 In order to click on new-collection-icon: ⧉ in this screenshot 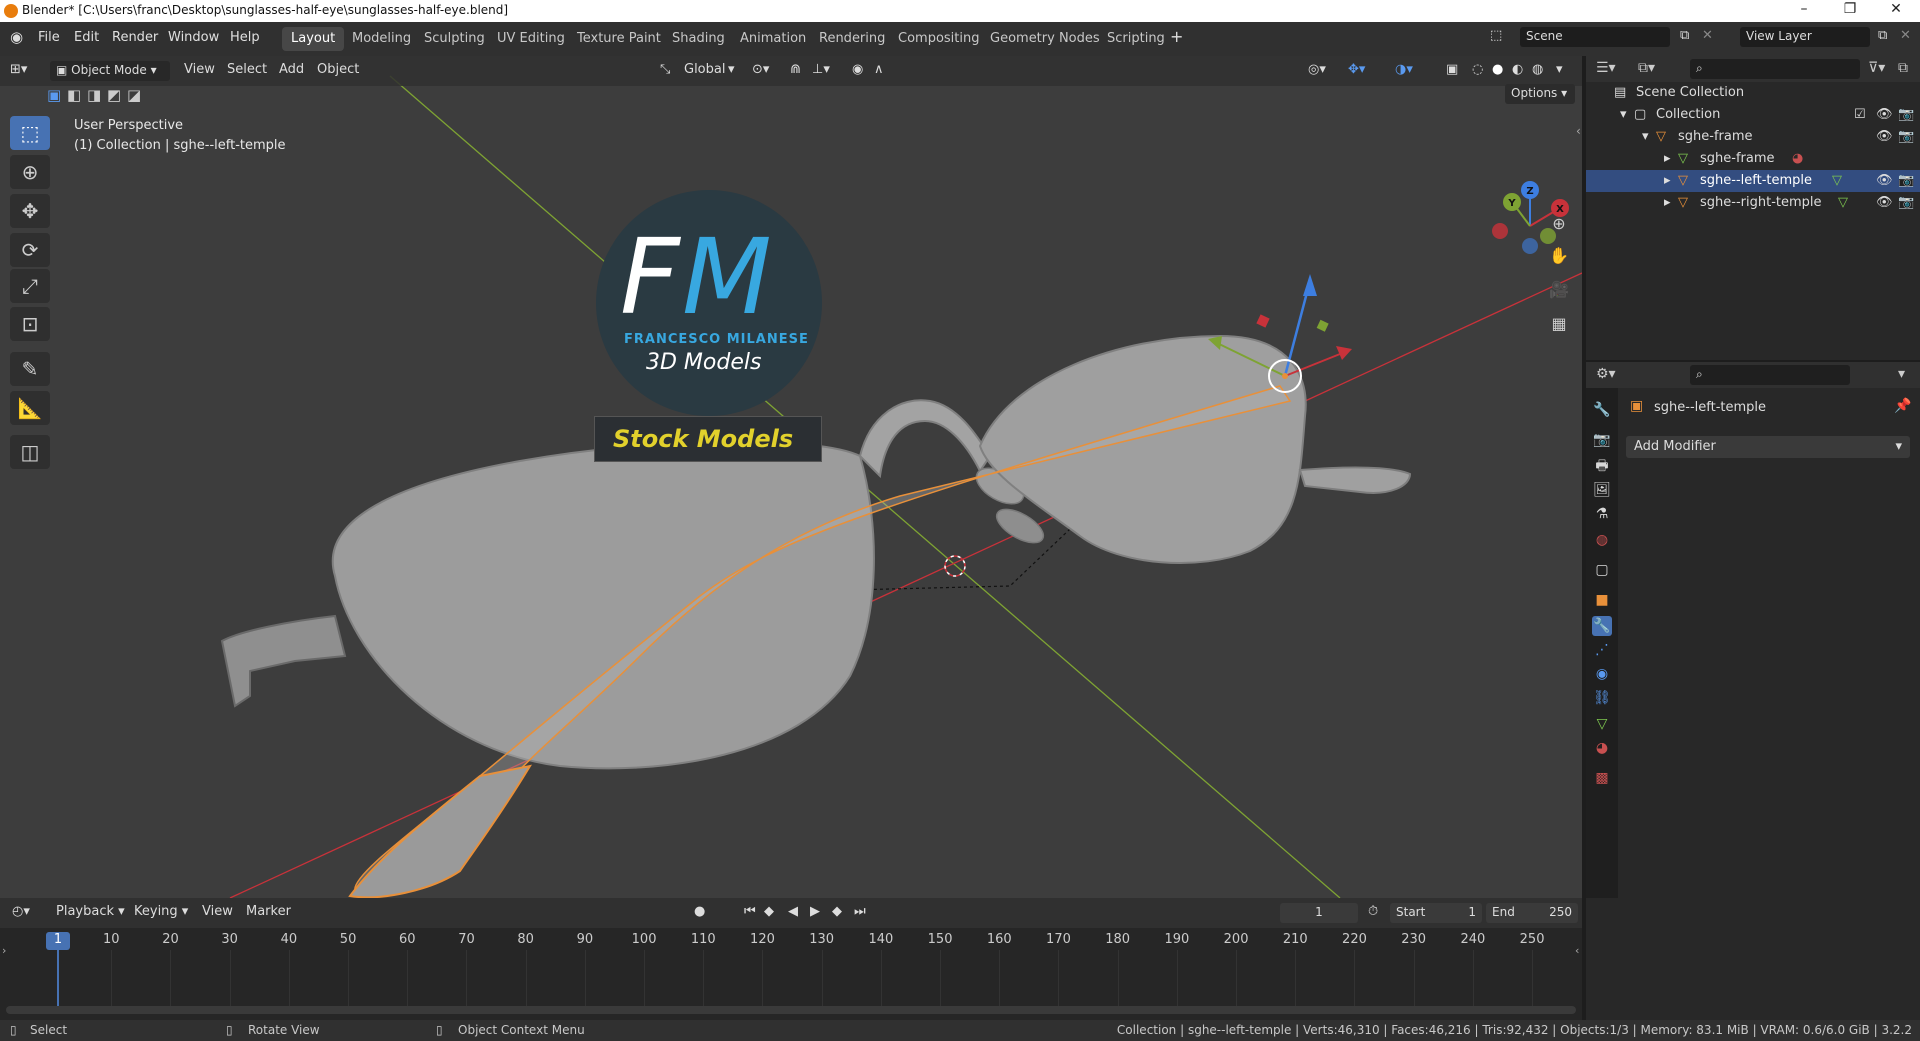, I will do `click(1903, 68)`.